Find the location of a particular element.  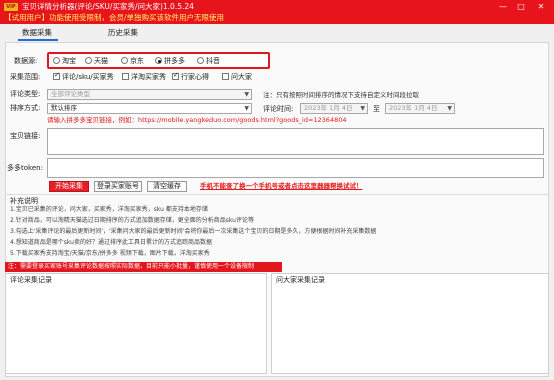

token-input is located at coordinates (295, 168).